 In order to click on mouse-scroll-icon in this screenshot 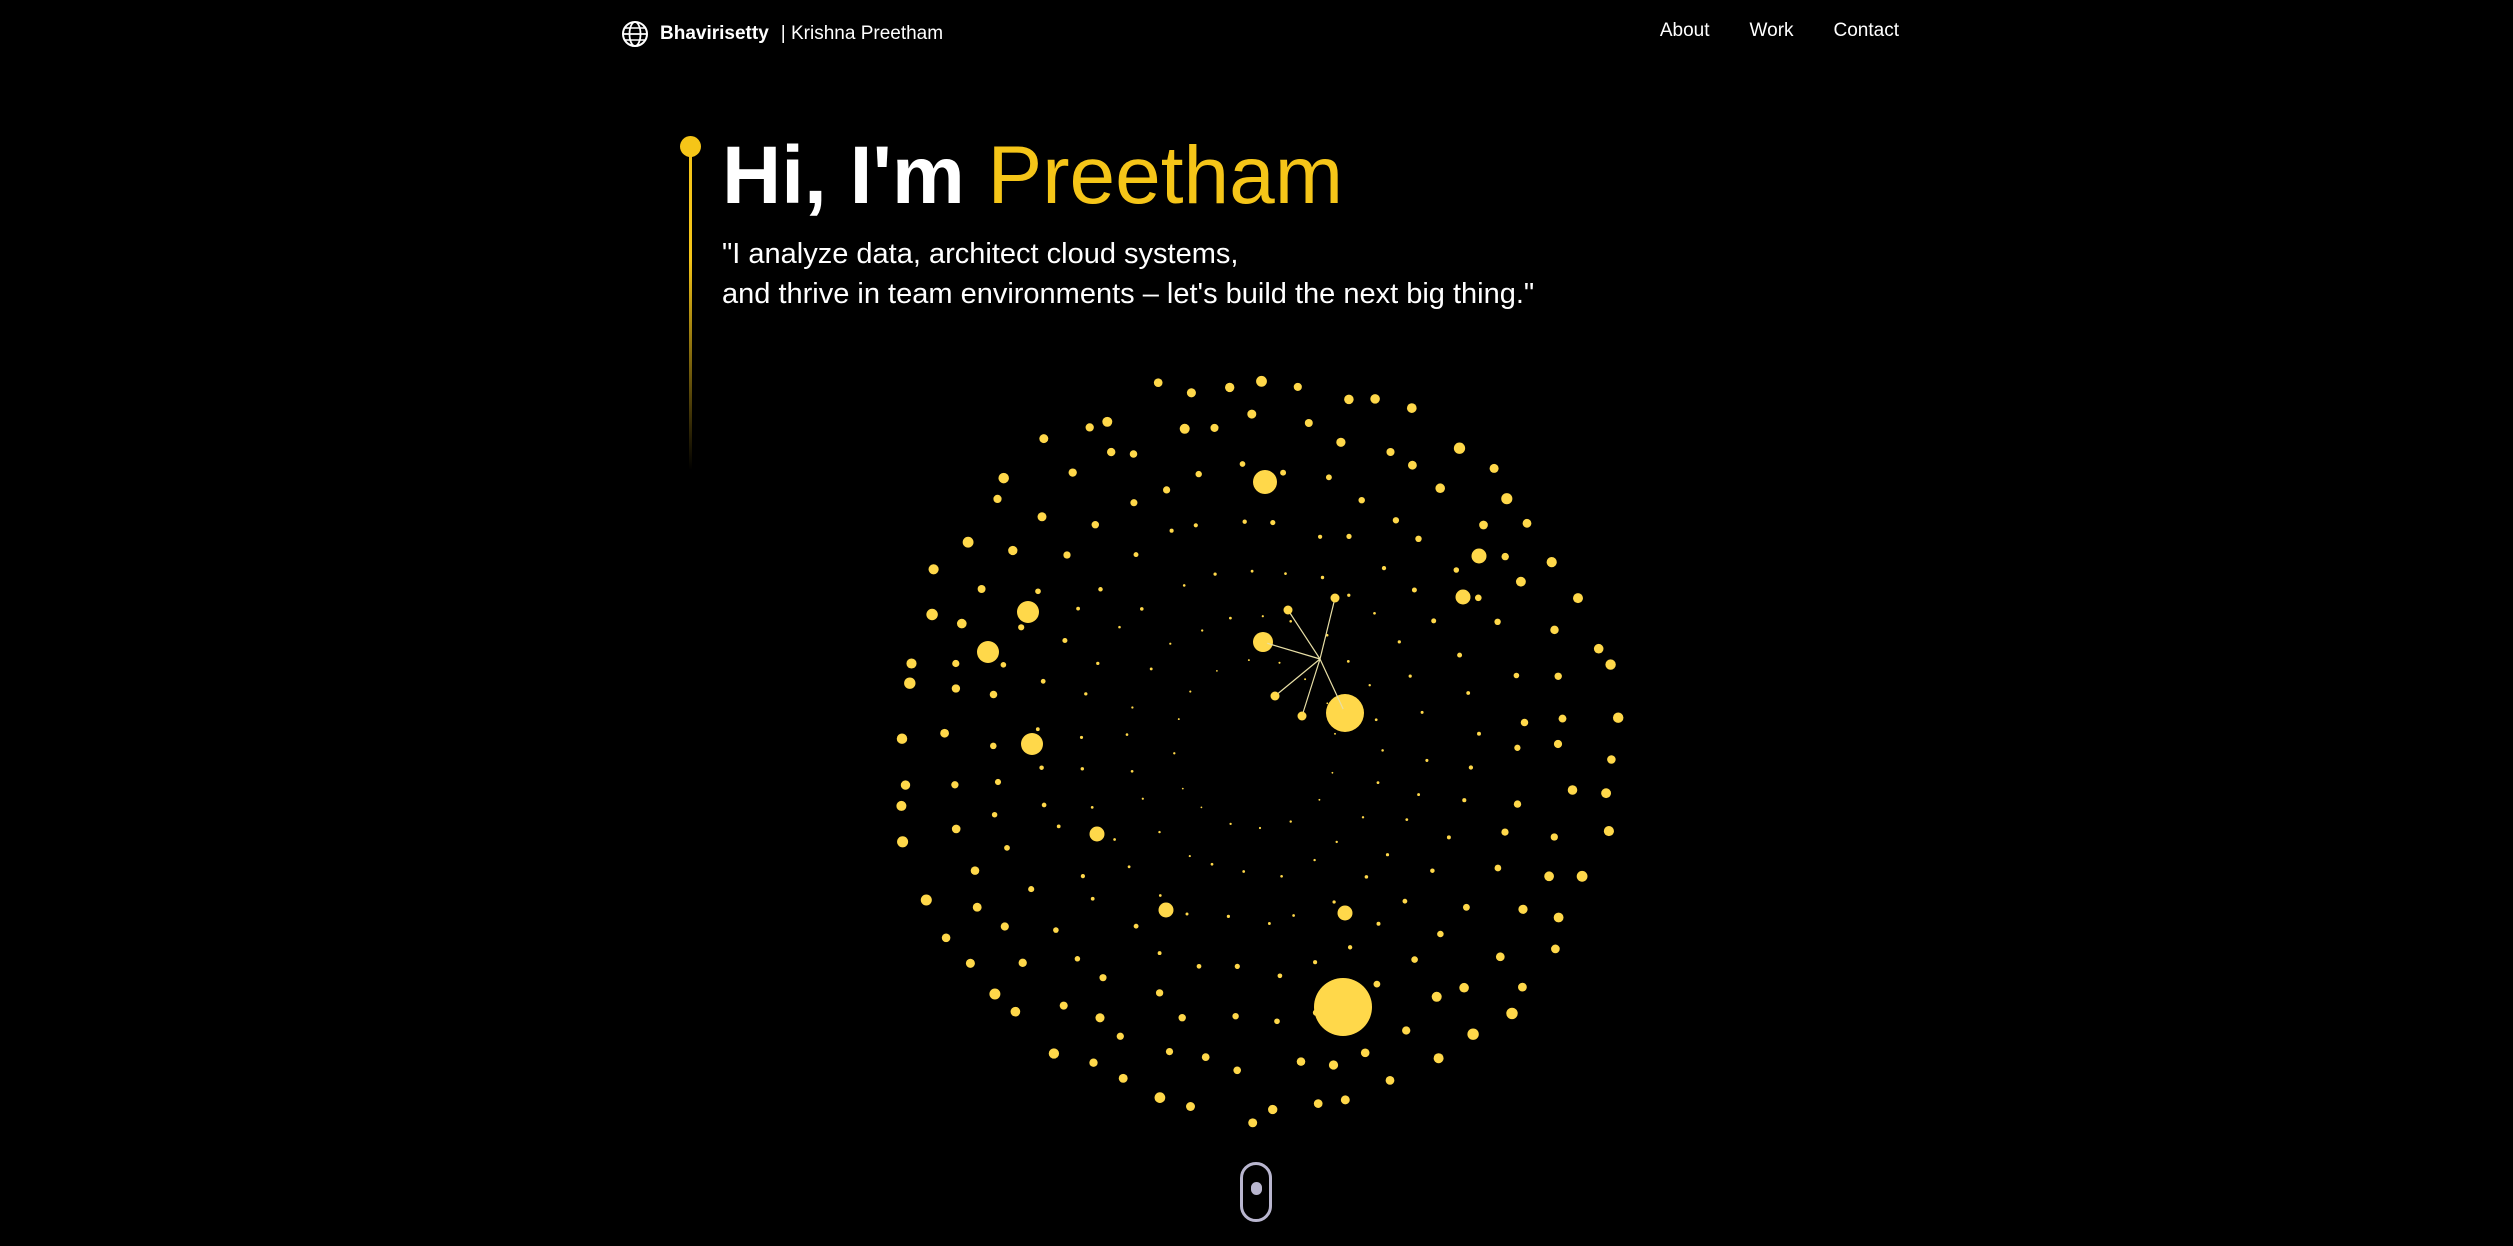, I will do `click(1256, 1192)`.